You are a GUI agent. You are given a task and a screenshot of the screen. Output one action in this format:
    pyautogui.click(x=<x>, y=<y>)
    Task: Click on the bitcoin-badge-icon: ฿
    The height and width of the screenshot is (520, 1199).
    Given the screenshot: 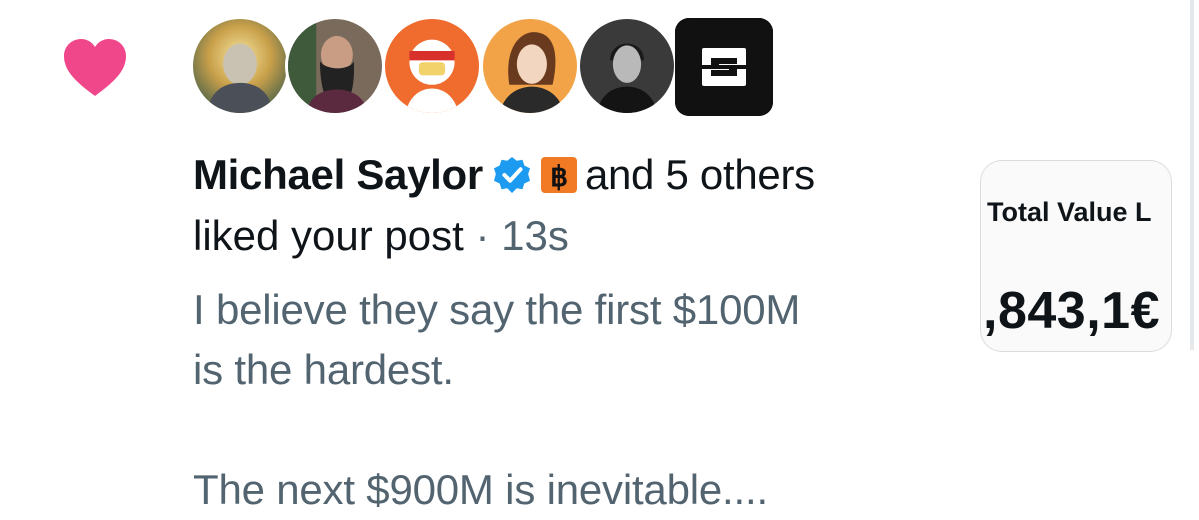 What is the action you would take?
    pyautogui.click(x=558, y=173)
    